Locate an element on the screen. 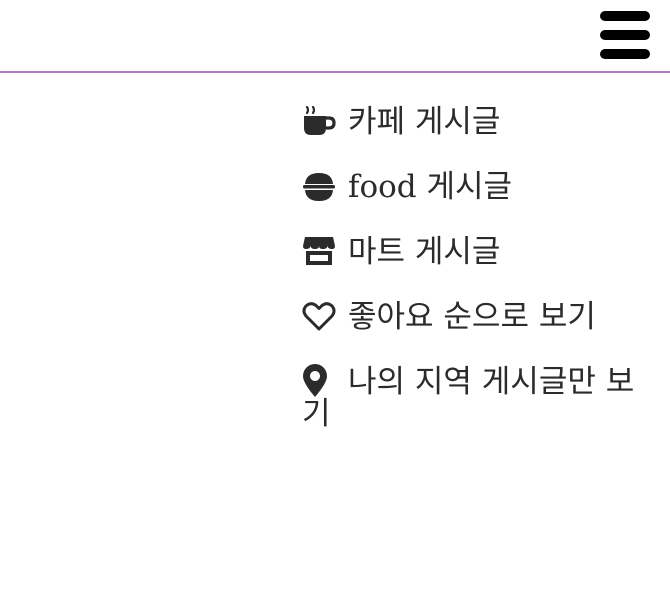 Image resolution: width=670 pixels, height=605 pixels. menu-item-label: 나의 지역 게시글만 보기 is located at coordinates (468, 398).